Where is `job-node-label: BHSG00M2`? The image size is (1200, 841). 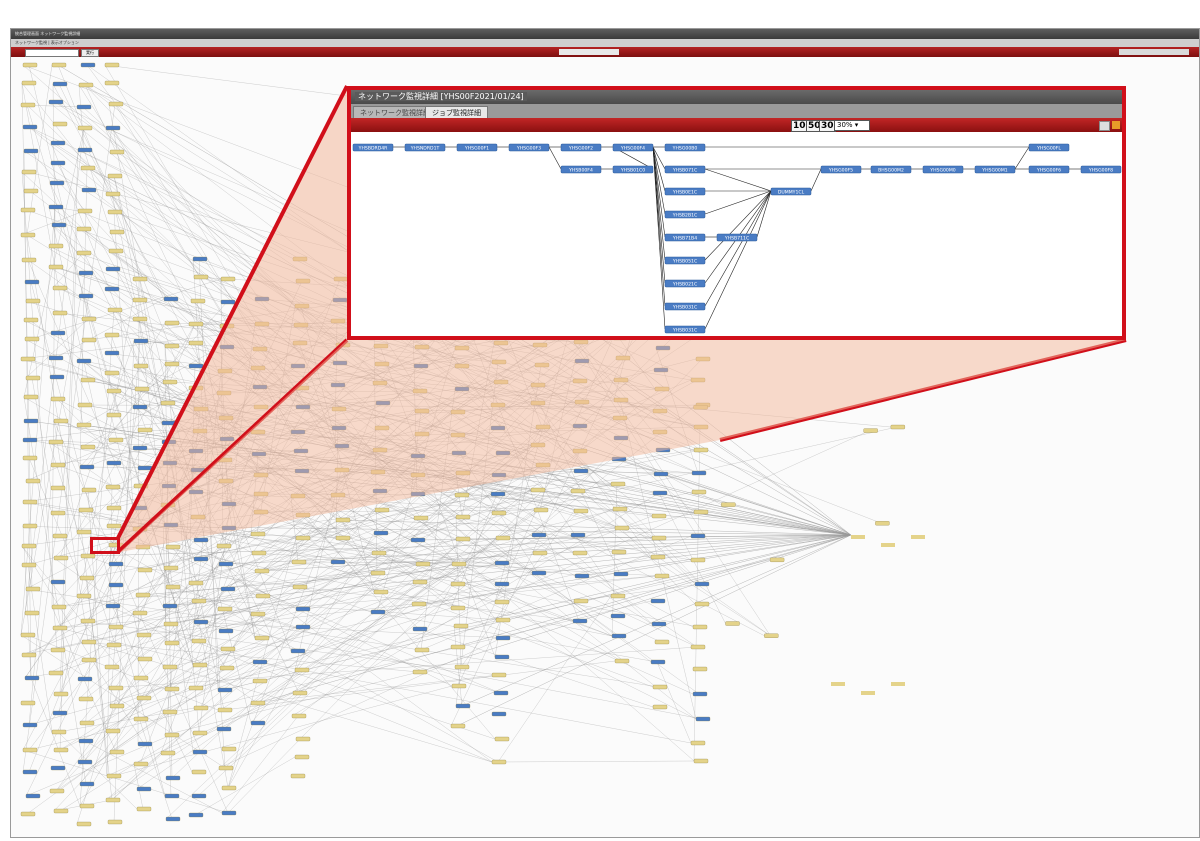
job-node-label: BHSG00M2 is located at coordinates (891, 170).